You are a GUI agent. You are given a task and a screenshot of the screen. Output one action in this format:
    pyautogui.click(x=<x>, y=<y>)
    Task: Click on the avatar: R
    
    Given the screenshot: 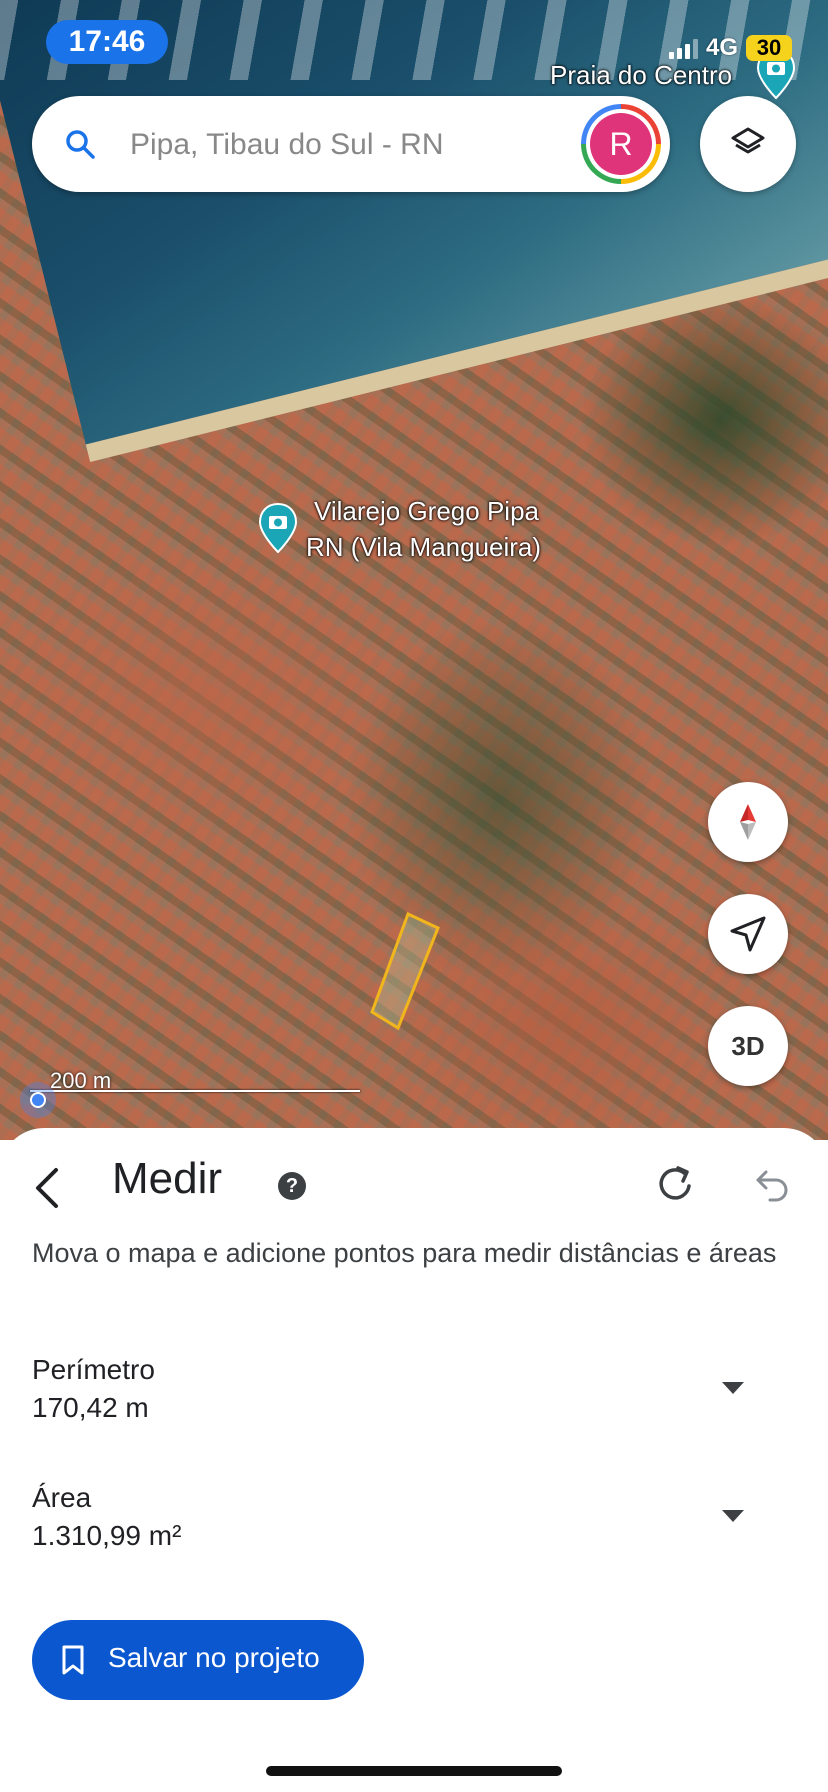 What is the action you would take?
    pyautogui.click(x=621, y=144)
    